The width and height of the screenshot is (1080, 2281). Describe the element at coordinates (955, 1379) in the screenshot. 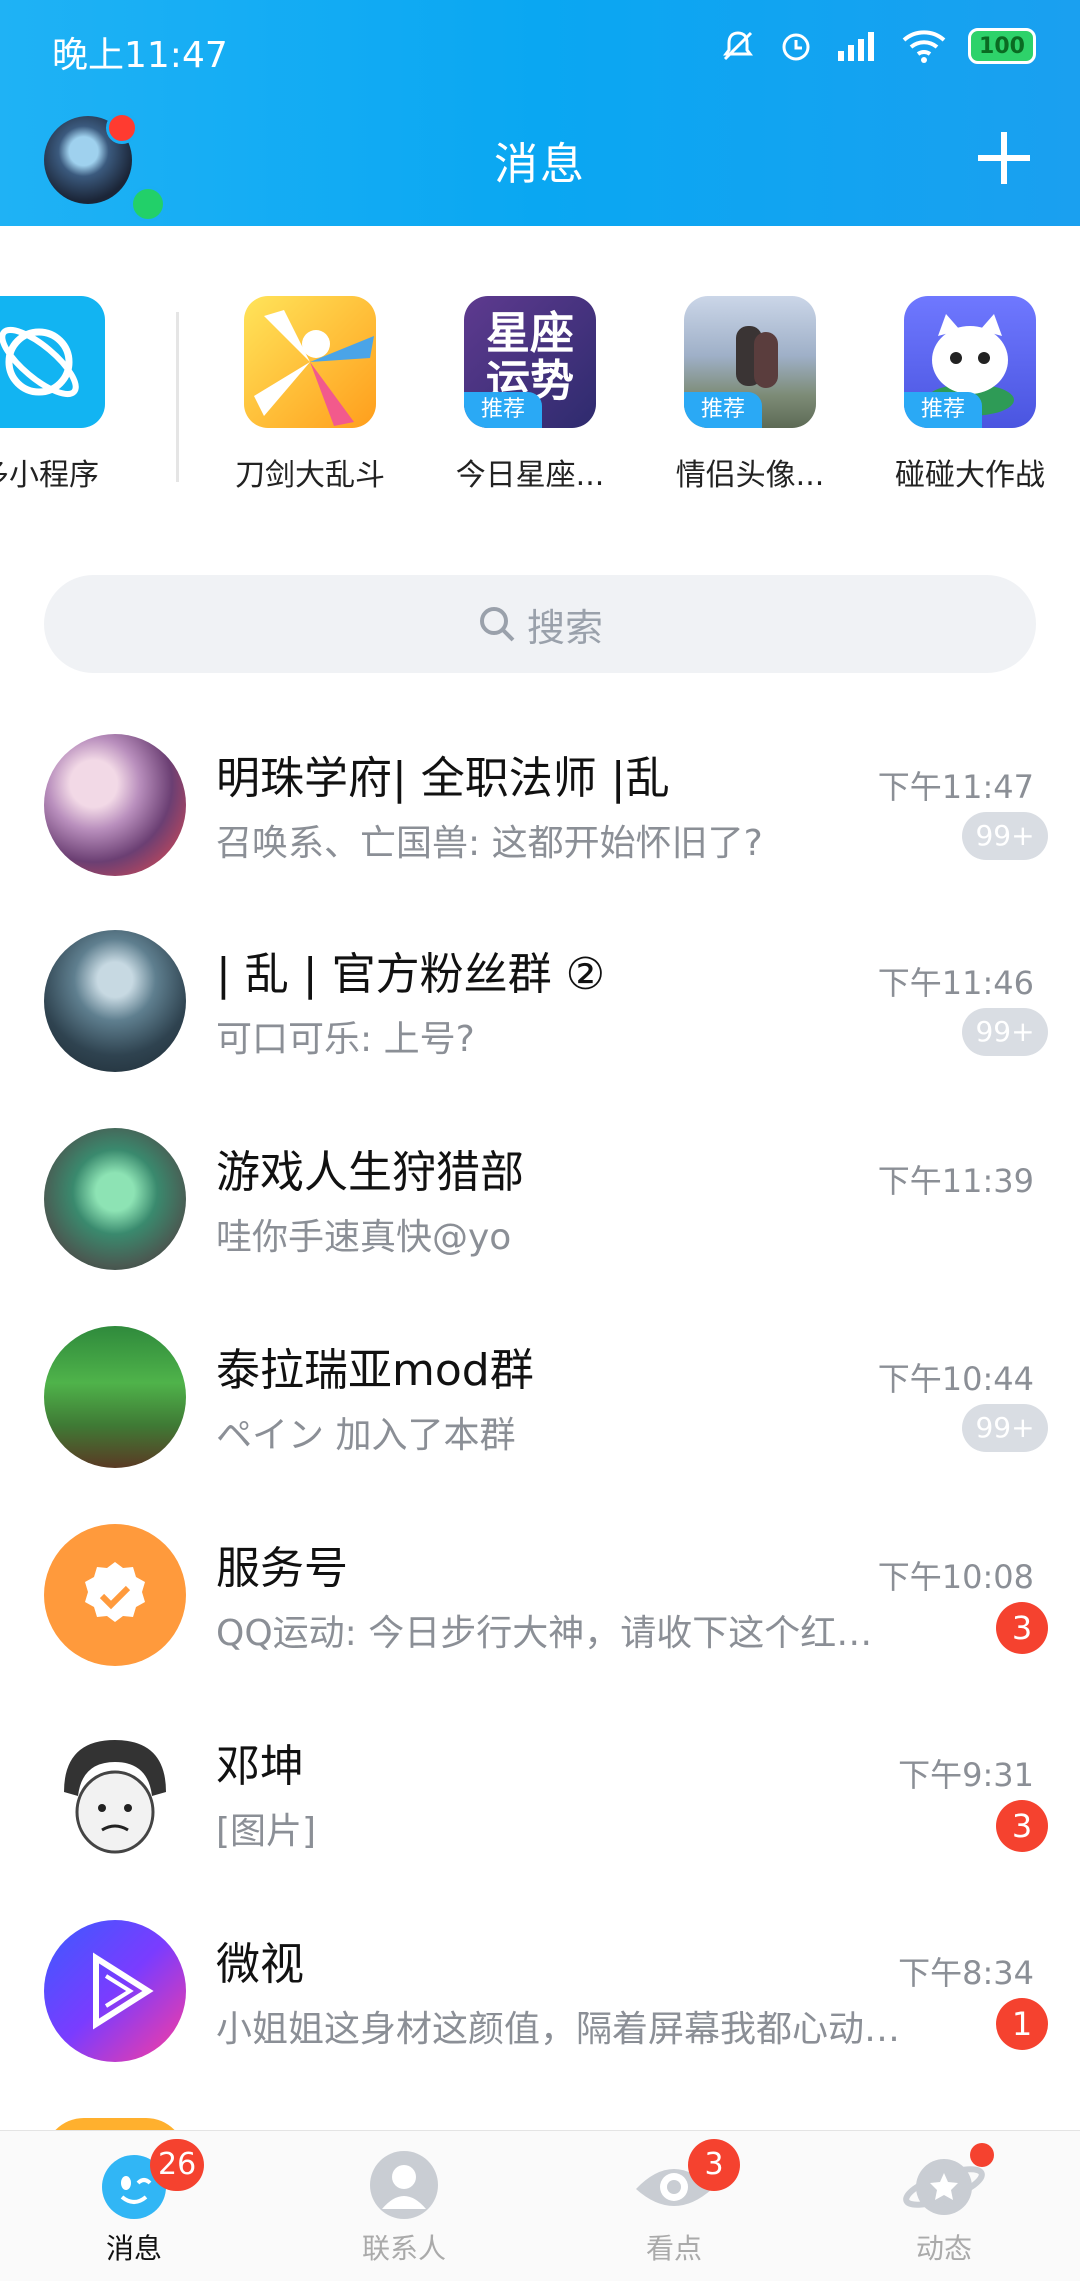

I see `chat-time: 下午10:44` at that location.